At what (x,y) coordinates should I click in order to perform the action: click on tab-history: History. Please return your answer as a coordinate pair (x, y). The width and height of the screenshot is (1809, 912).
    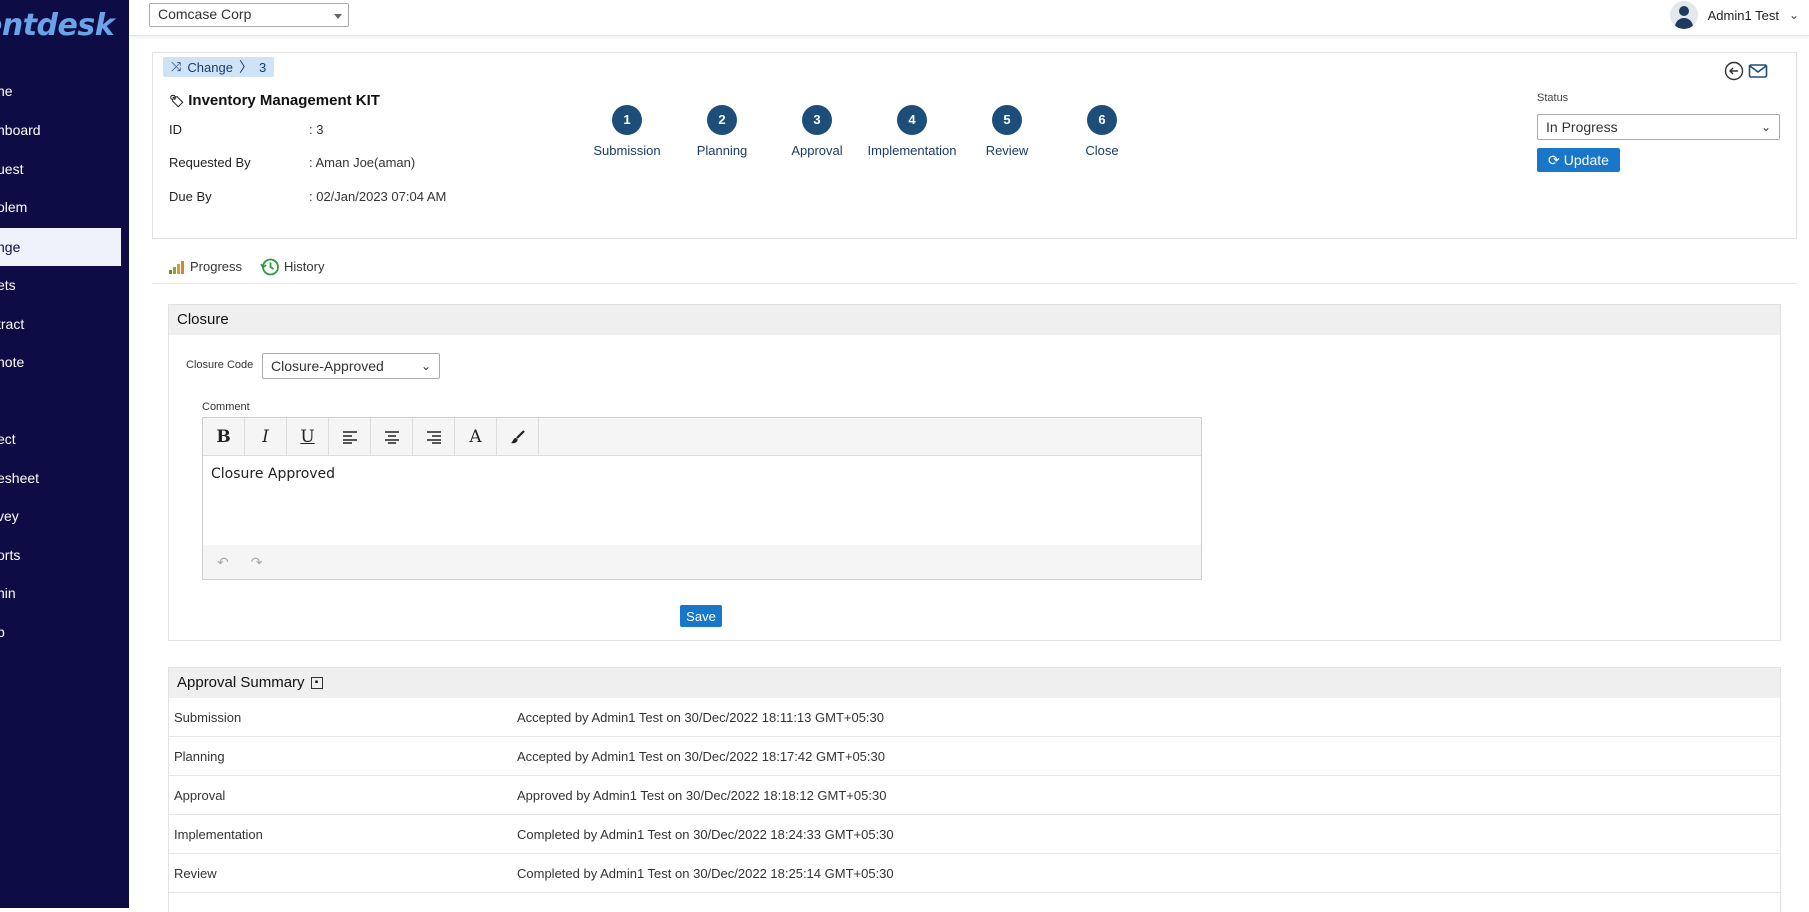
    Looking at the image, I should click on (292, 267).